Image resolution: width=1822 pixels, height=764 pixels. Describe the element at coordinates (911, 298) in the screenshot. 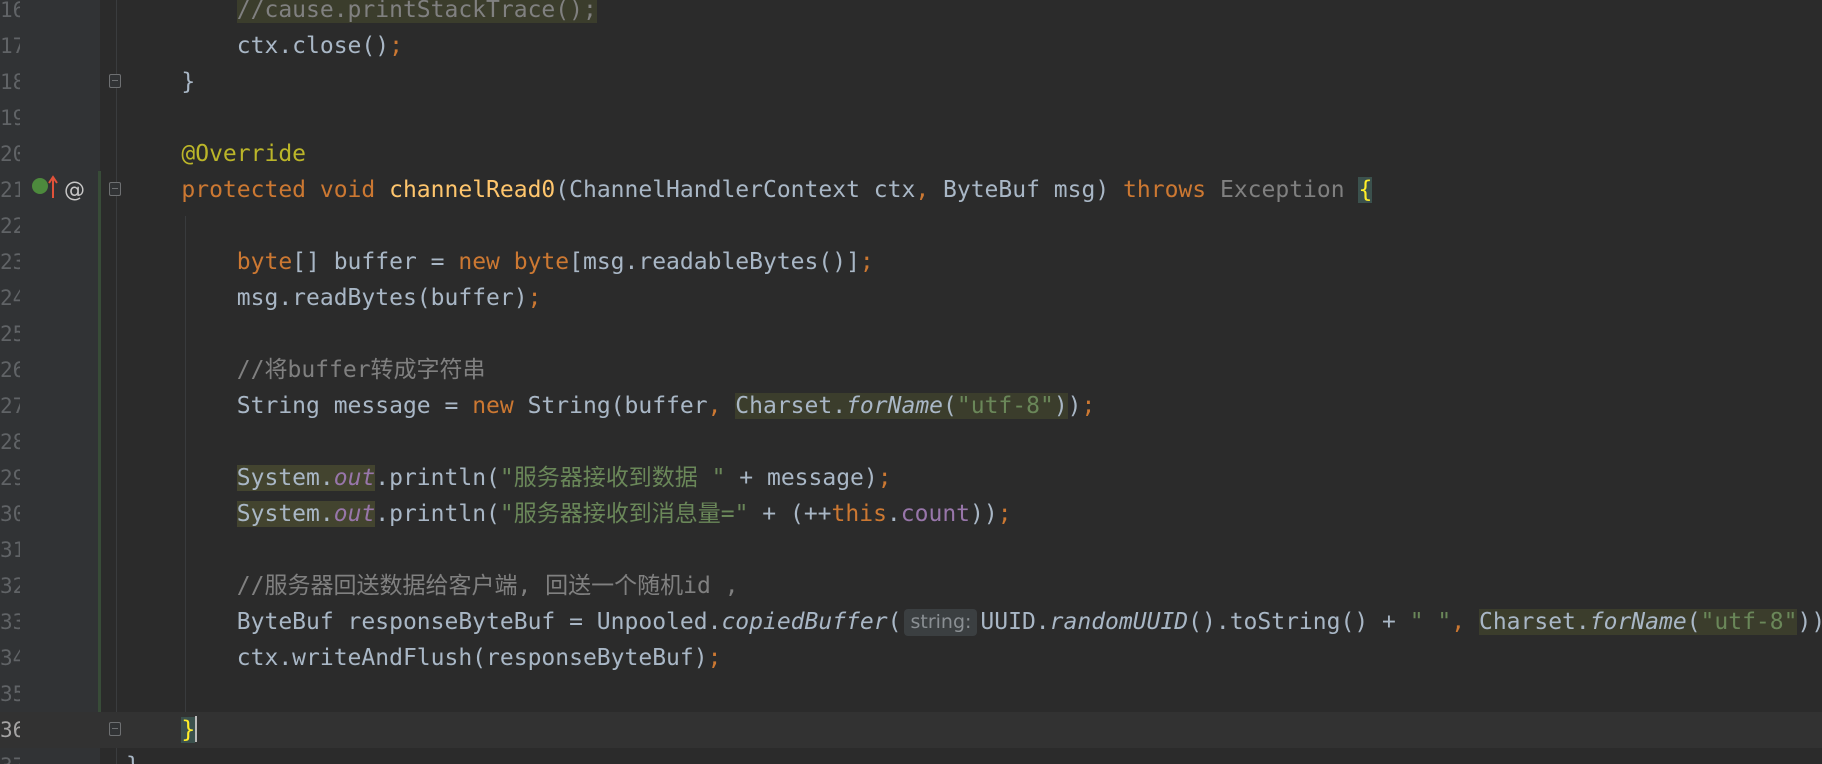

I see `code-line: 24 msg.readBytes(buffer);` at that location.